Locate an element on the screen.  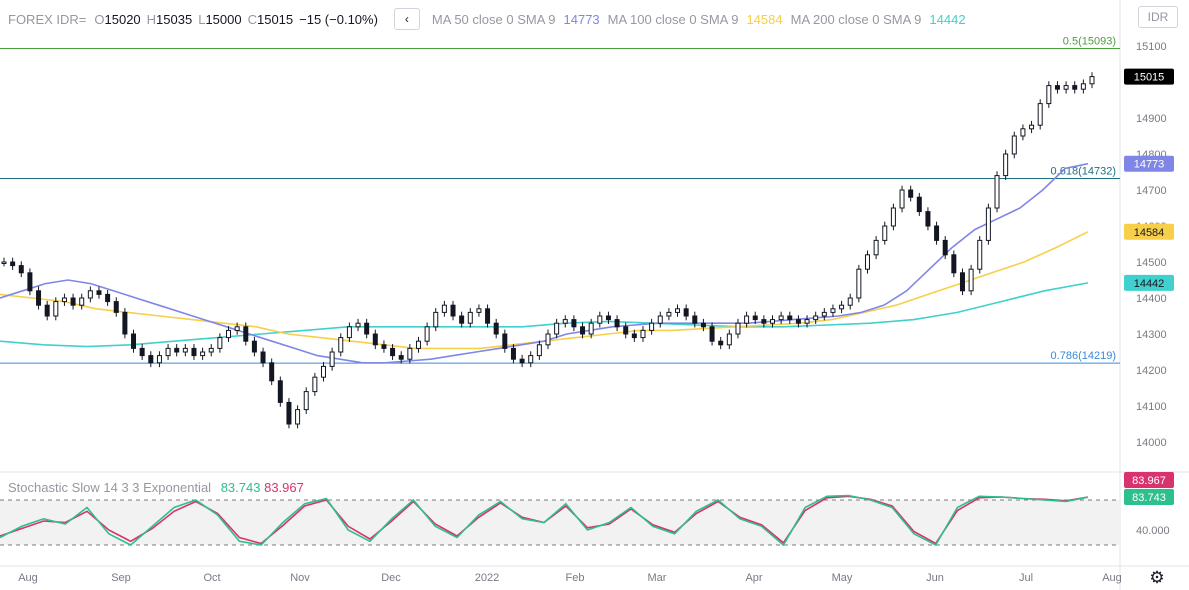
y-tick-label: 14700 is located at coordinates (1151, 191).